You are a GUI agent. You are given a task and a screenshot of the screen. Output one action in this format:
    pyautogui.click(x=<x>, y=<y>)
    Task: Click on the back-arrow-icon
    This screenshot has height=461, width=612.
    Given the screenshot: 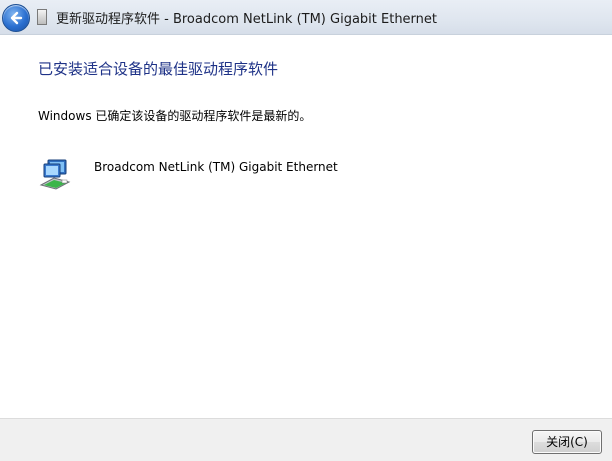 What is the action you would take?
    pyautogui.click(x=16, y=18)
    